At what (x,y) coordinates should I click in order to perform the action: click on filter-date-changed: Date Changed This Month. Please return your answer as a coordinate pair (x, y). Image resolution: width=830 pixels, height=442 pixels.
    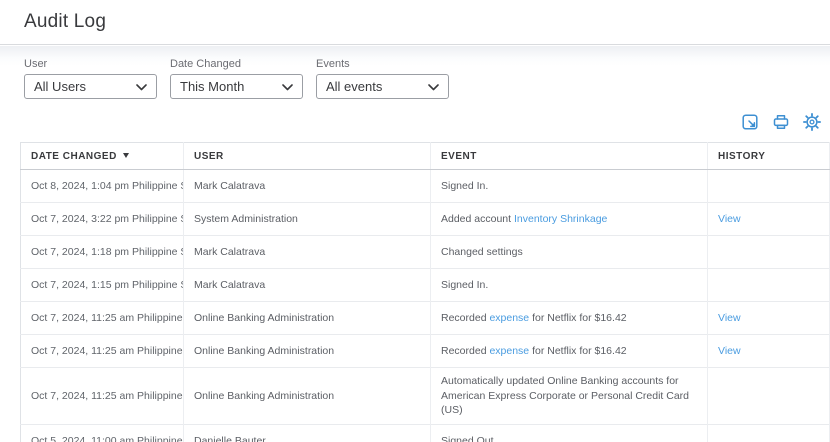
    Looking at the image, I should click on (236, 78).